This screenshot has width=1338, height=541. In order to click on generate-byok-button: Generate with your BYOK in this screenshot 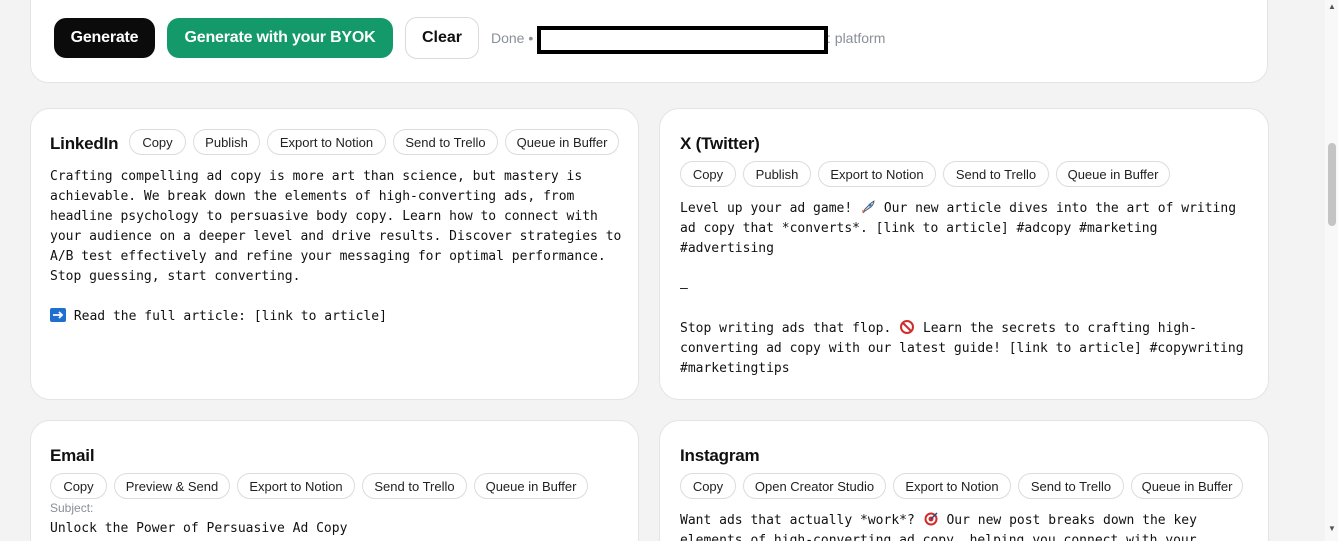, I will do `click(280, 38)`.